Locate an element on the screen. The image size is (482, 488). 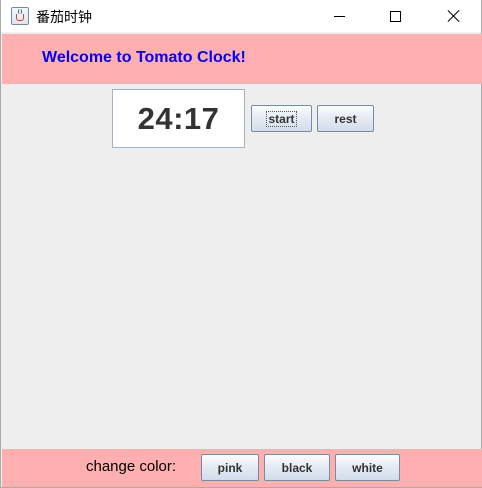
change-color-label: change color: is located at coordinates (131, 466).